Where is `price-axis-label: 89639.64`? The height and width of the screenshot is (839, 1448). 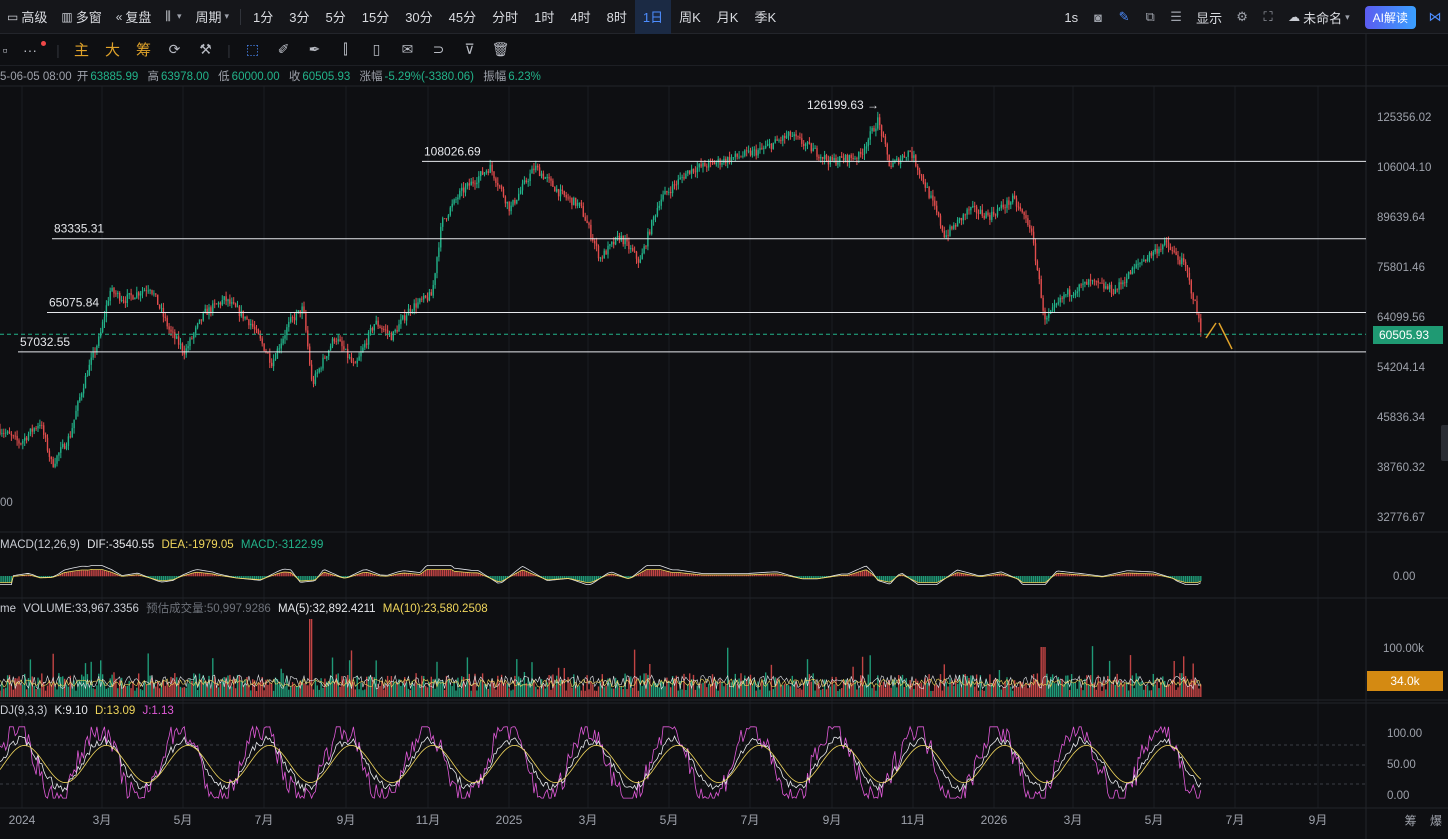 price-axis-label: 89639.64 is located at coordinates (1401, 218).